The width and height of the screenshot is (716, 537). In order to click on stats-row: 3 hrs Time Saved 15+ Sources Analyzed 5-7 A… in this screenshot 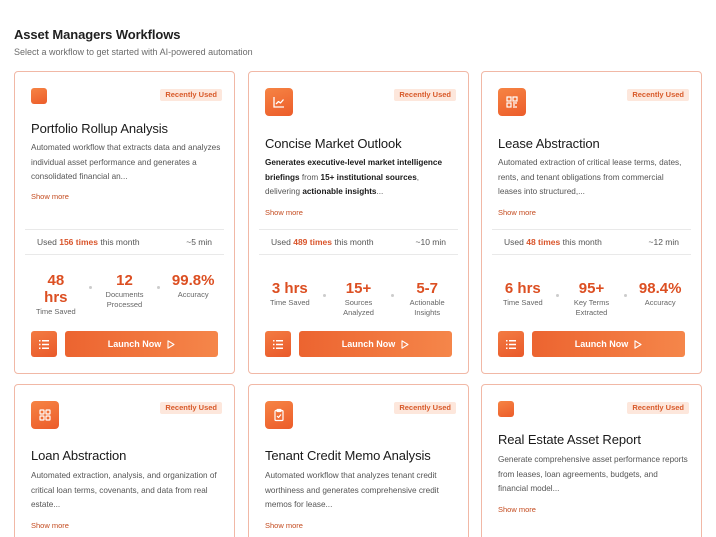, I will do `click(358, 299)`.